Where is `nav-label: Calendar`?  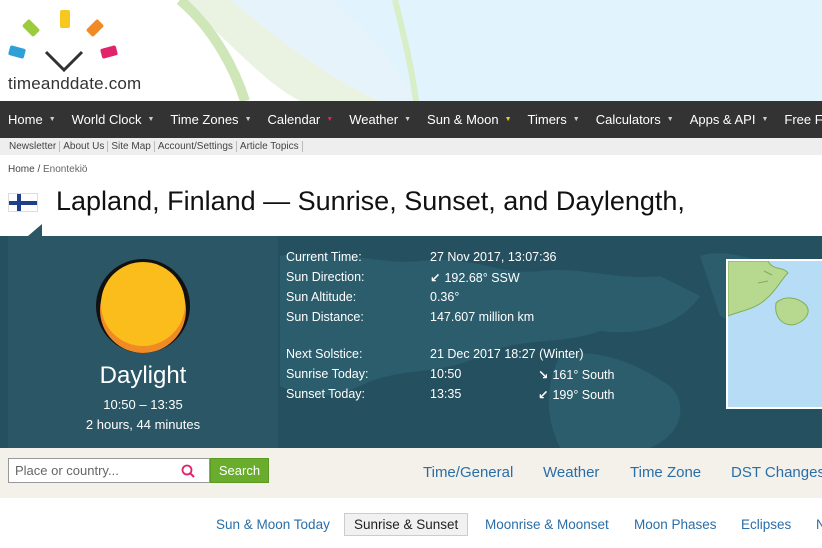 nav-label: Calendar is located at coordinates (294, 119).